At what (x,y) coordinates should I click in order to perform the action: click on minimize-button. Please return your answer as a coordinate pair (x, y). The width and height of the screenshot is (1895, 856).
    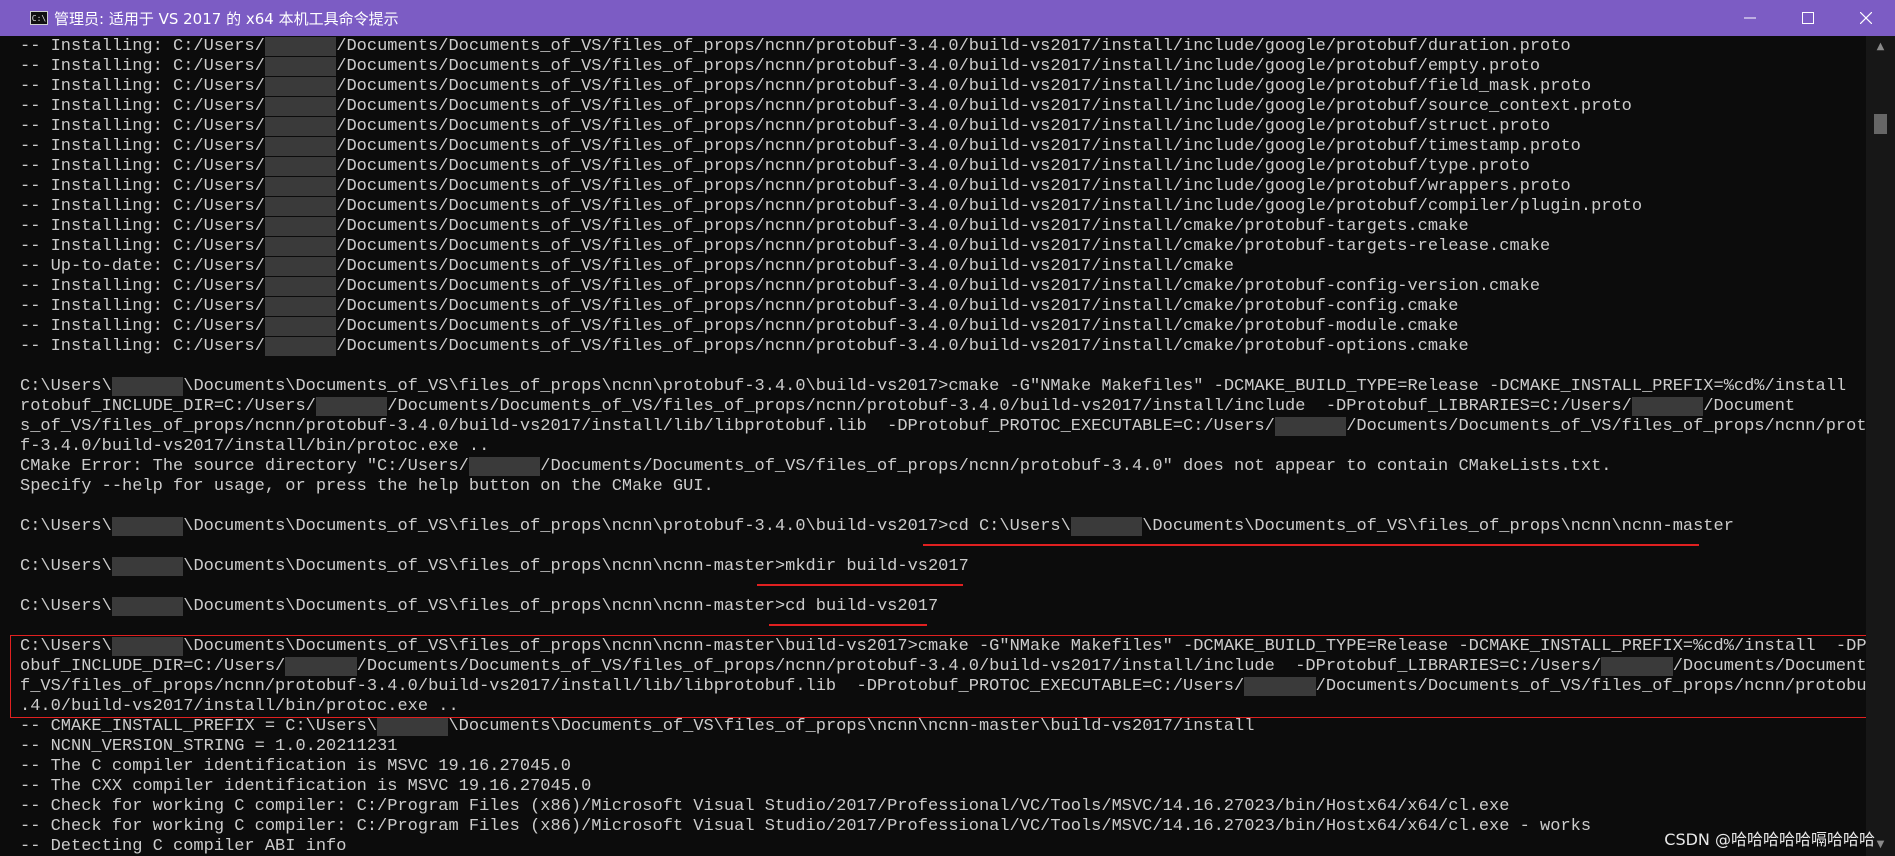
    Looking at the image, I should click on (1750, 18).